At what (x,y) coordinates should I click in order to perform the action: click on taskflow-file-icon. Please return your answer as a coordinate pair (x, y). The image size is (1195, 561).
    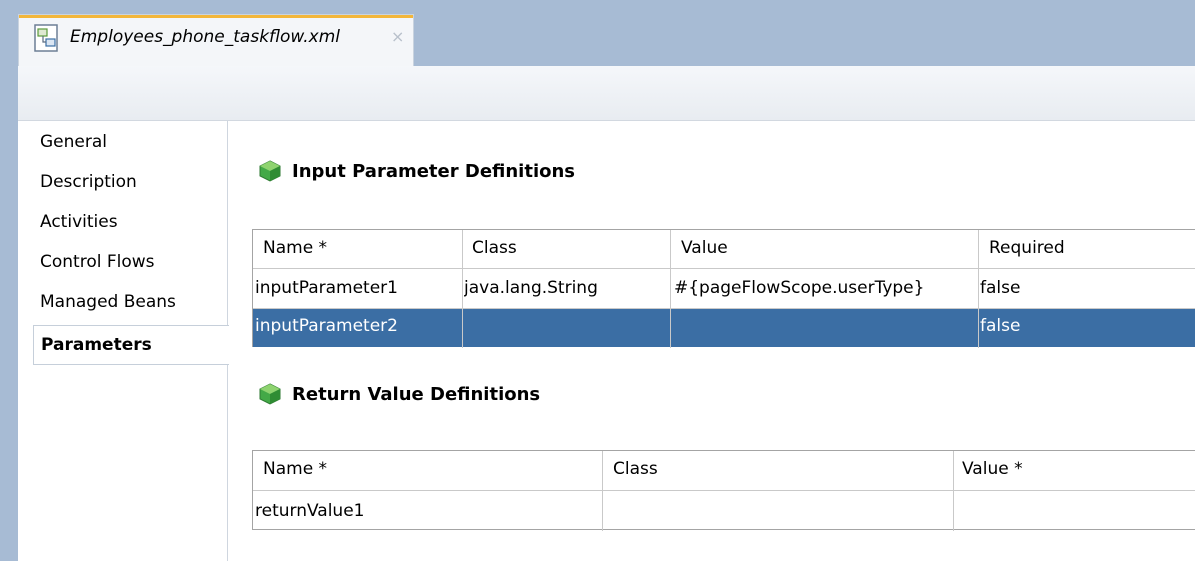
    Looking at the image, I should click on (46, 38).